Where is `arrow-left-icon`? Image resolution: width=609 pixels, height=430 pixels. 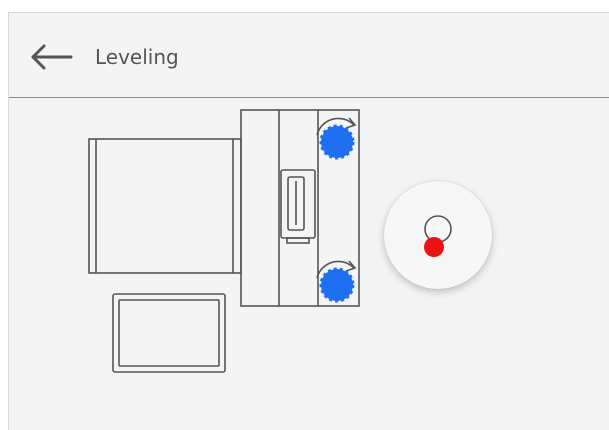 arrow-left-icon is located at coordinates (52, 57).